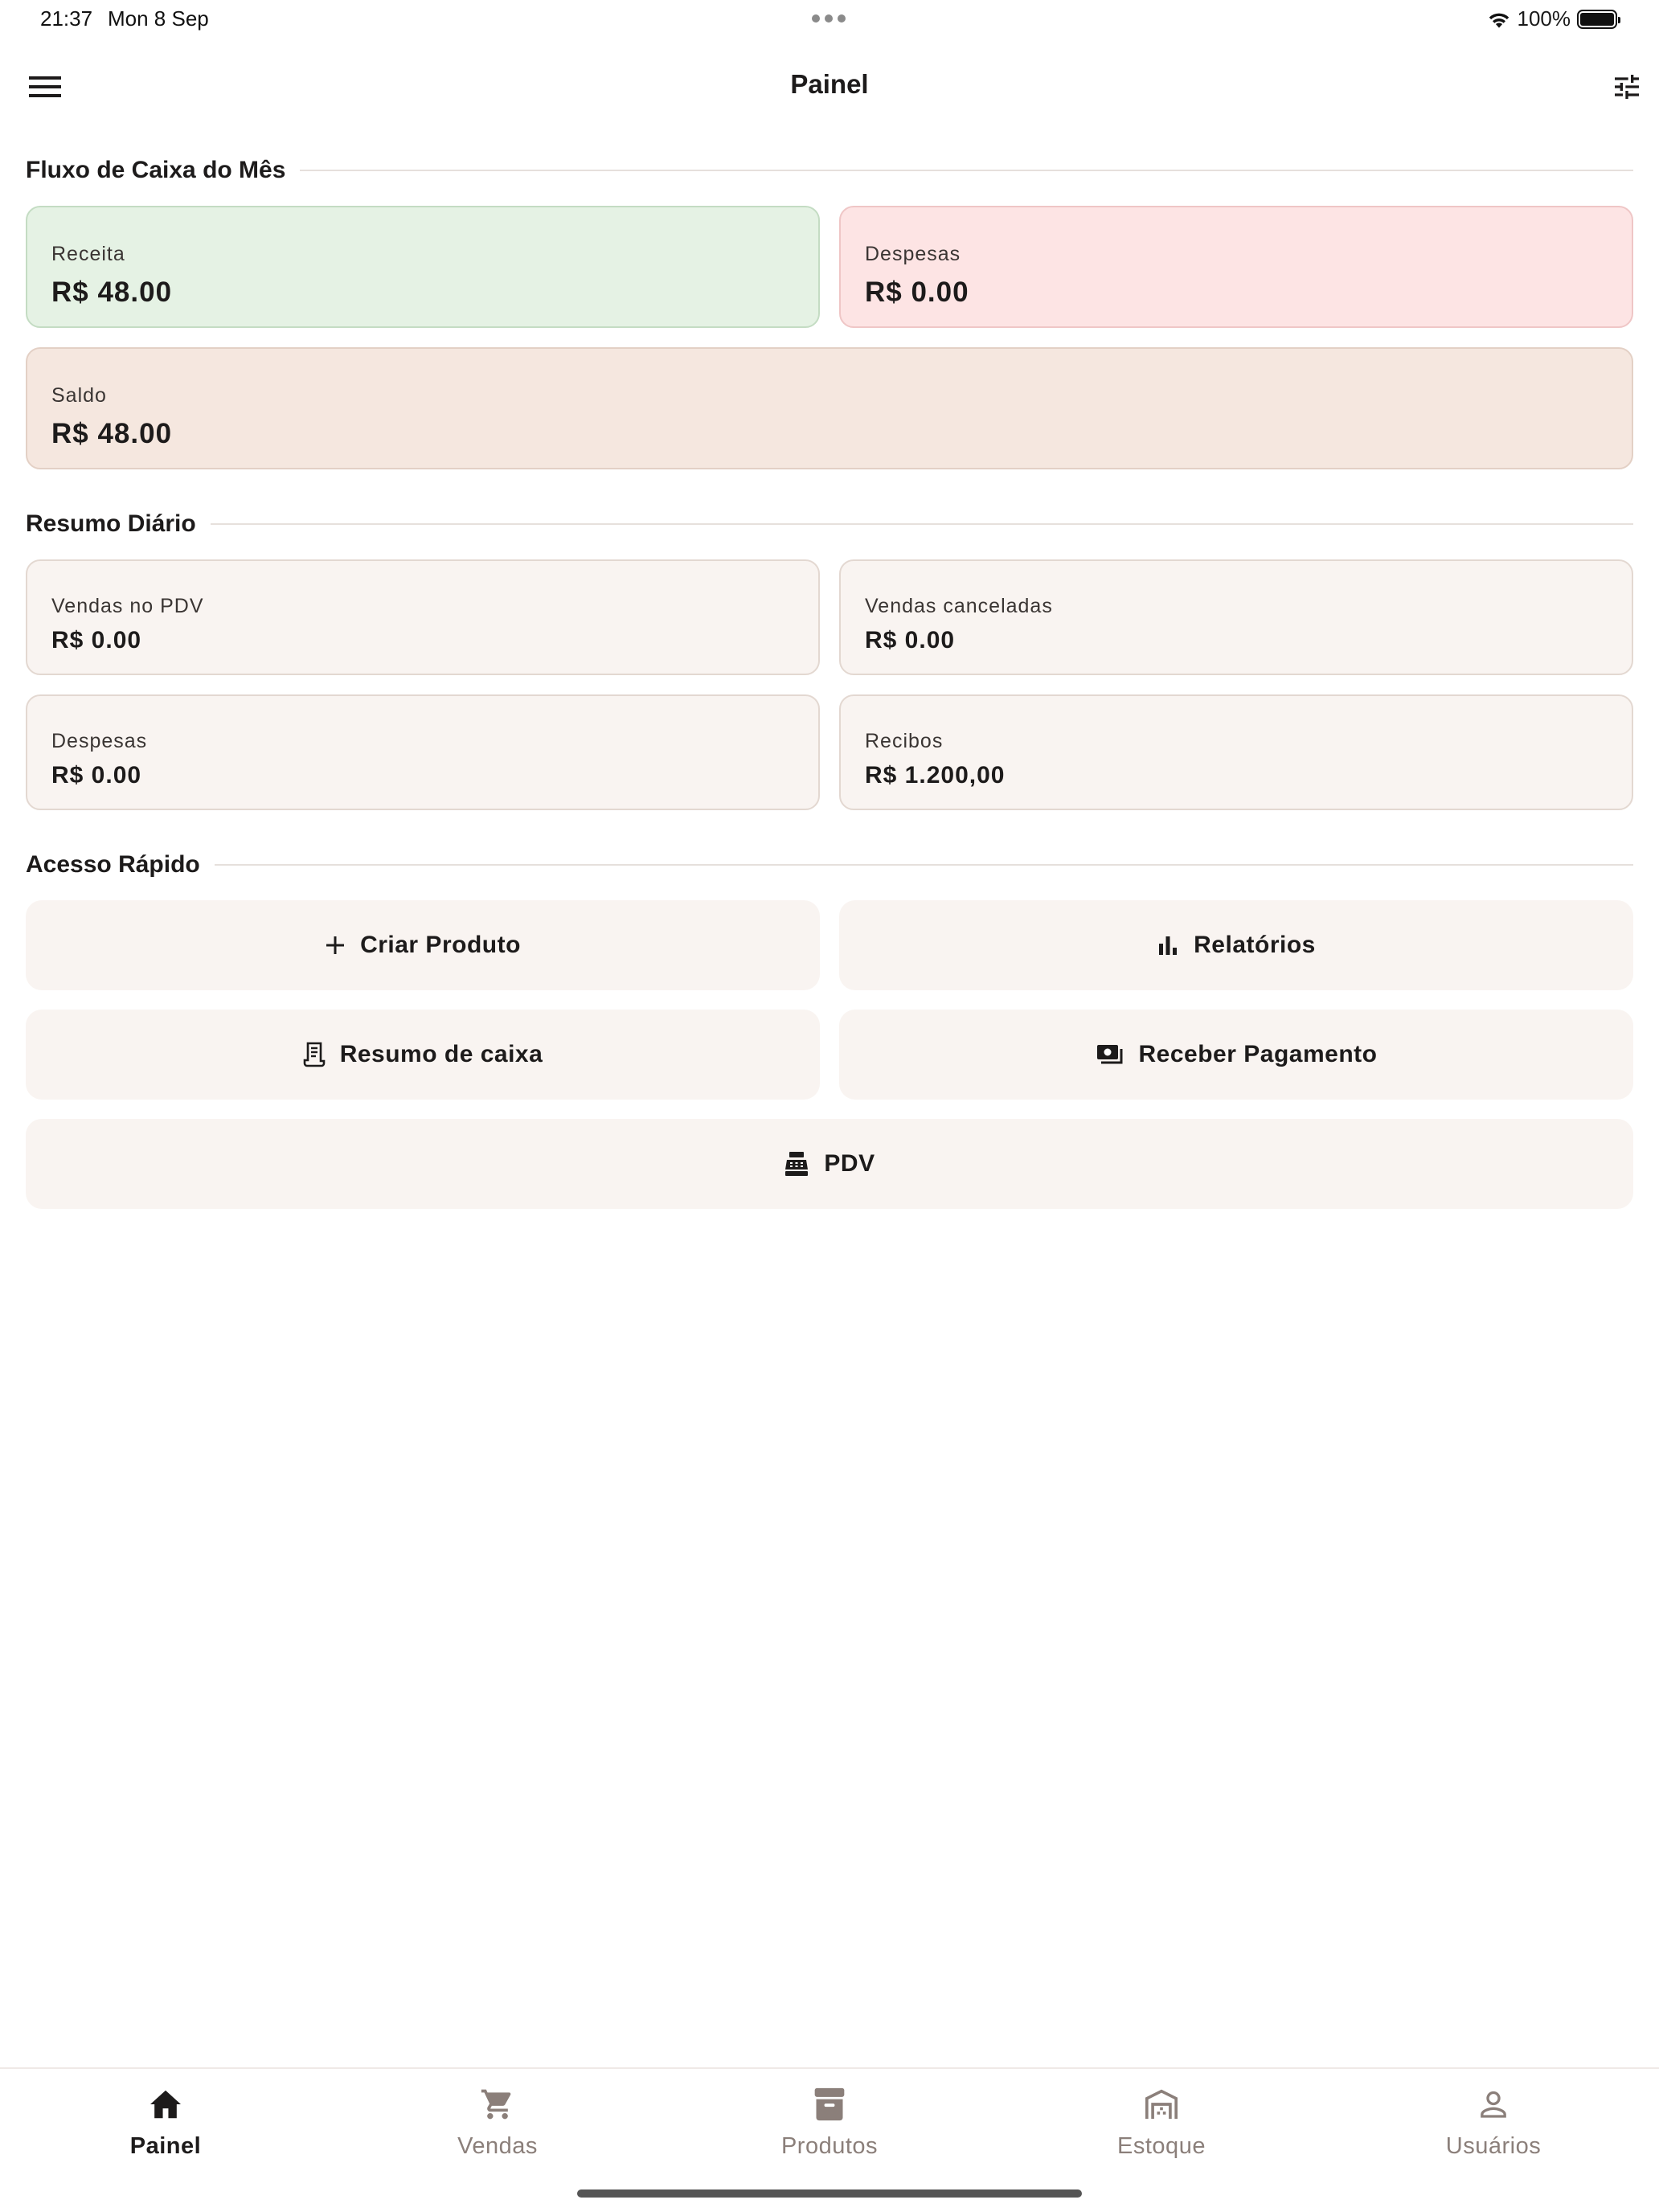  Describe the element at coordinates (111, 523) in the screenshot. I see `daily-summary-title: Resumo Diário` at that location.